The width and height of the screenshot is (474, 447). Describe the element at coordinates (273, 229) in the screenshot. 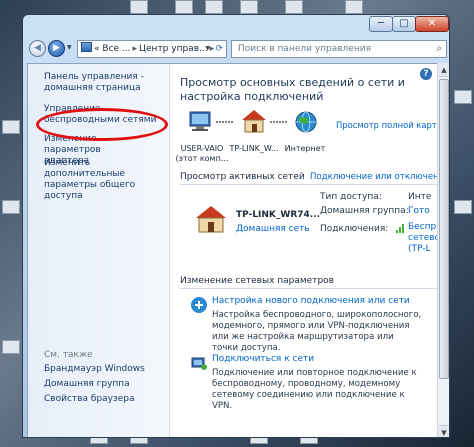

I see `network-type-link: Домашняя сеть` at that location.